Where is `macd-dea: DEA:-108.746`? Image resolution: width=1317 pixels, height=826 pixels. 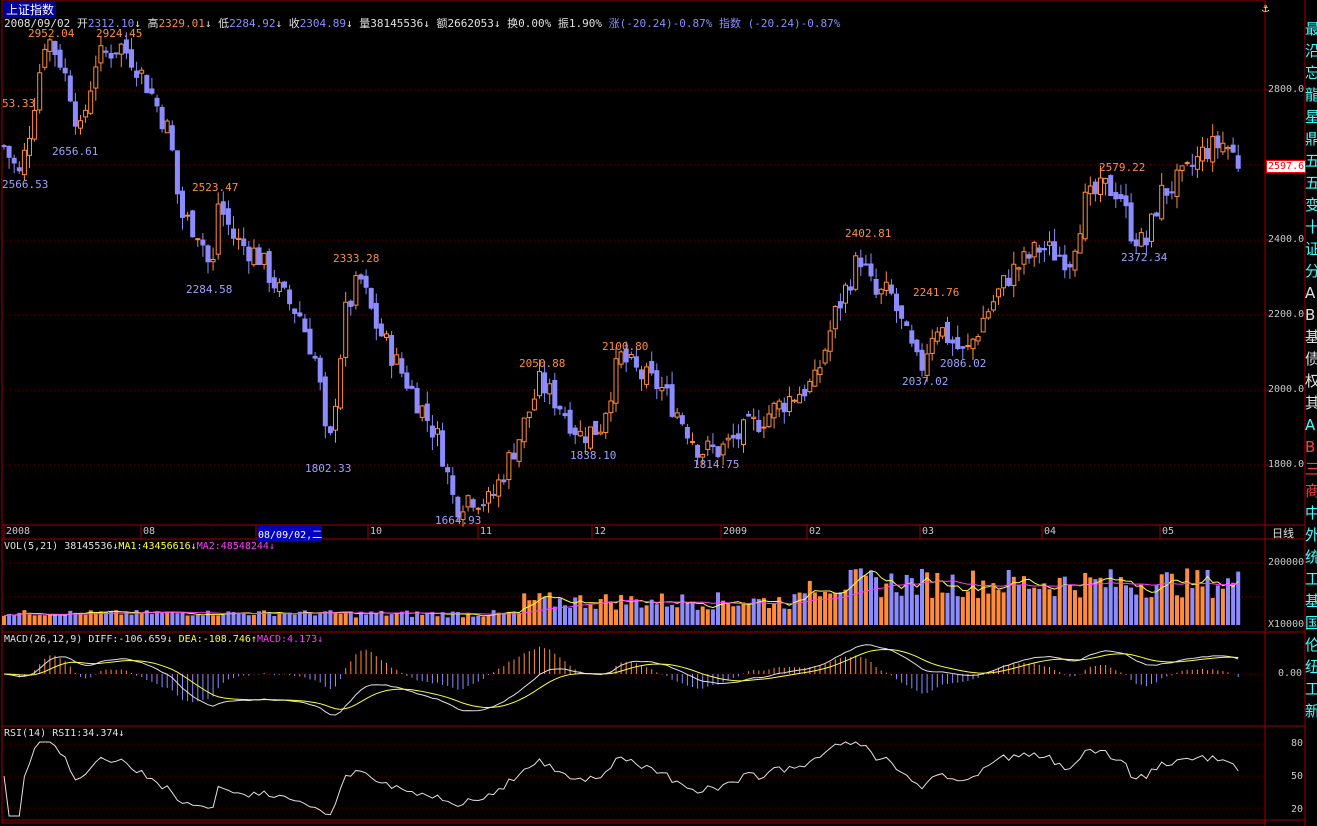
macd-dea: DEA:-108.746 is located at coordinates (214, 639).